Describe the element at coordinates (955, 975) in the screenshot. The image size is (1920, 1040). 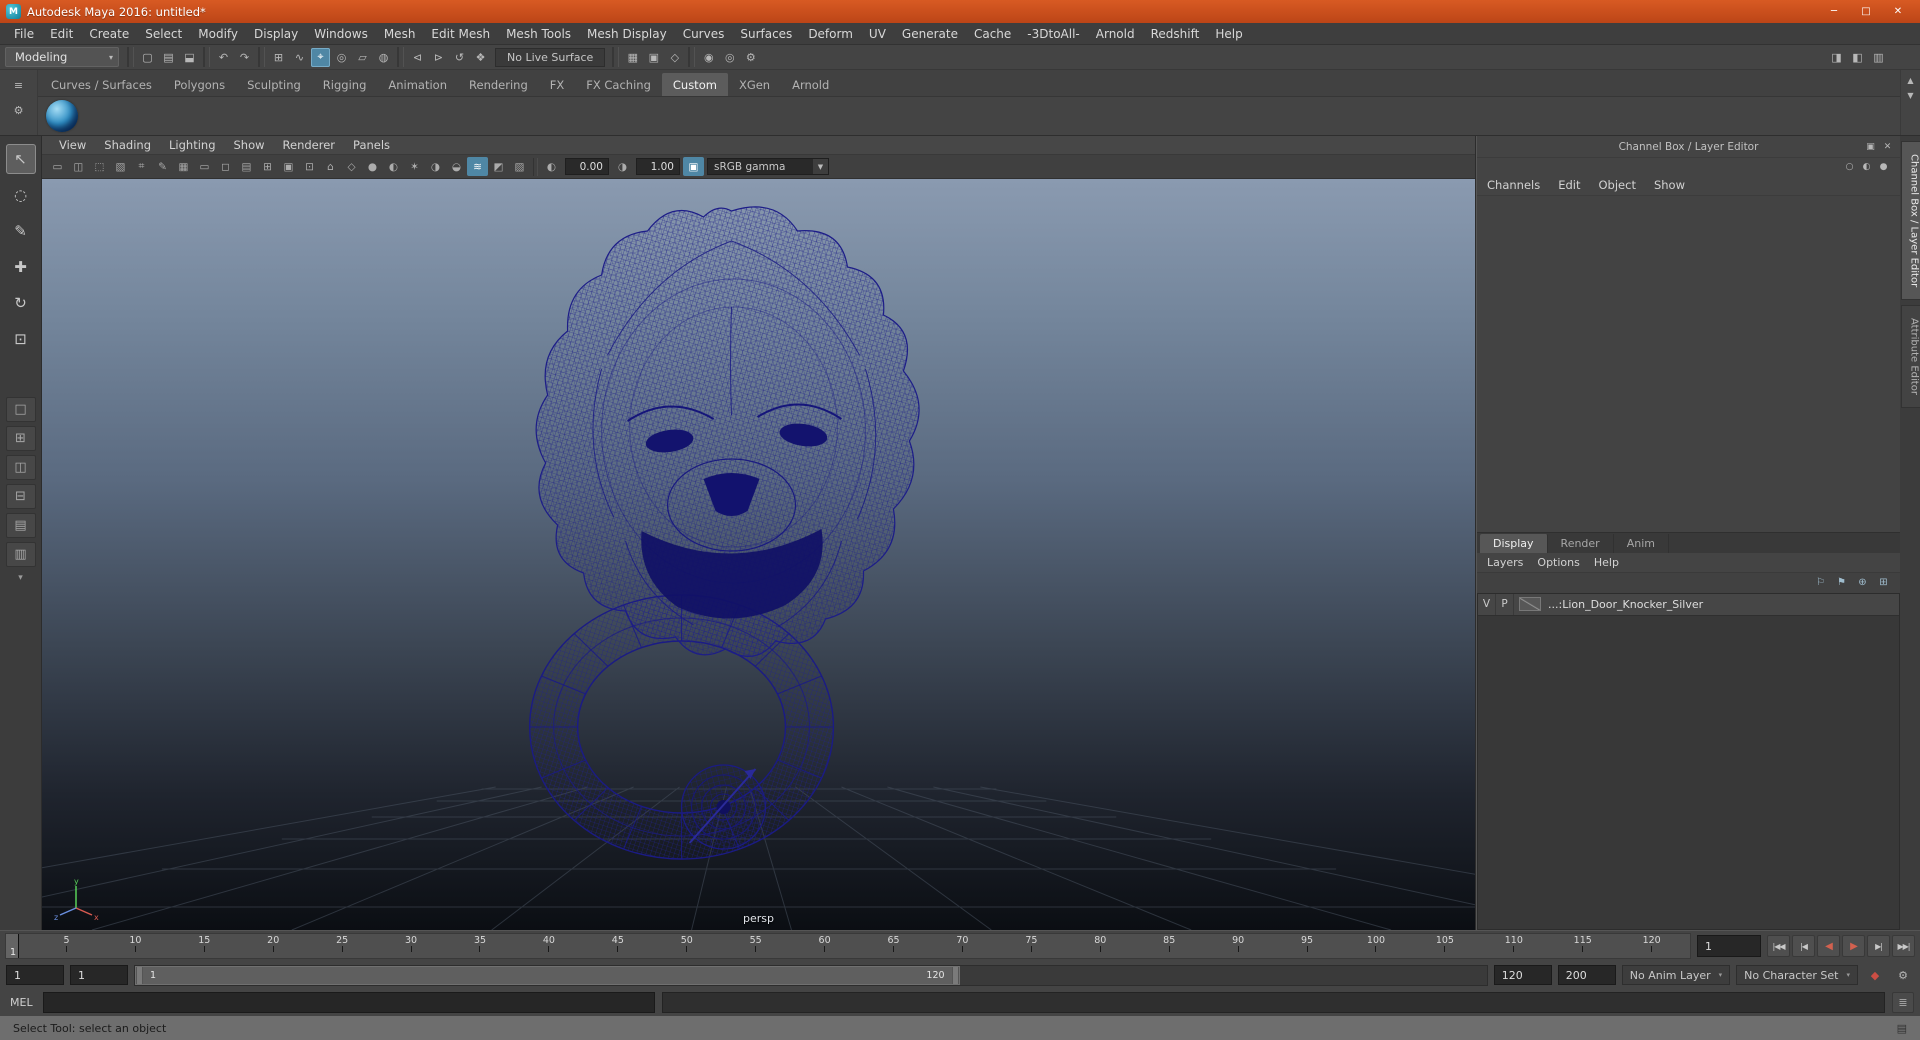
I see `range-end-handle` at that location.